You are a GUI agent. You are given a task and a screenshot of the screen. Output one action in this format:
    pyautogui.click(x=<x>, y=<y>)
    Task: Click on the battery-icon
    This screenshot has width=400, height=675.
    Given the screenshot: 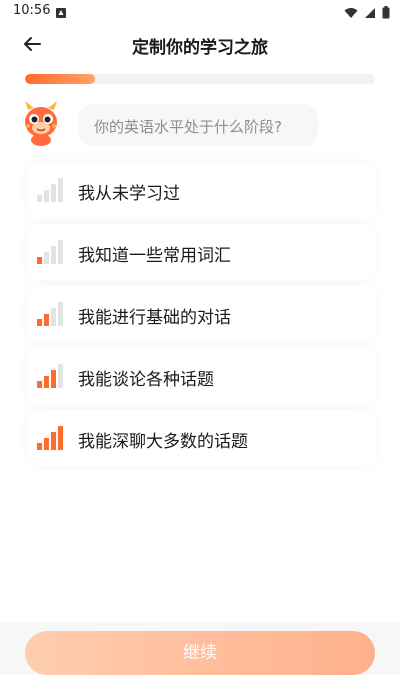 What is the action you would take?
    pyautogui.click(x=386, y=13)
    